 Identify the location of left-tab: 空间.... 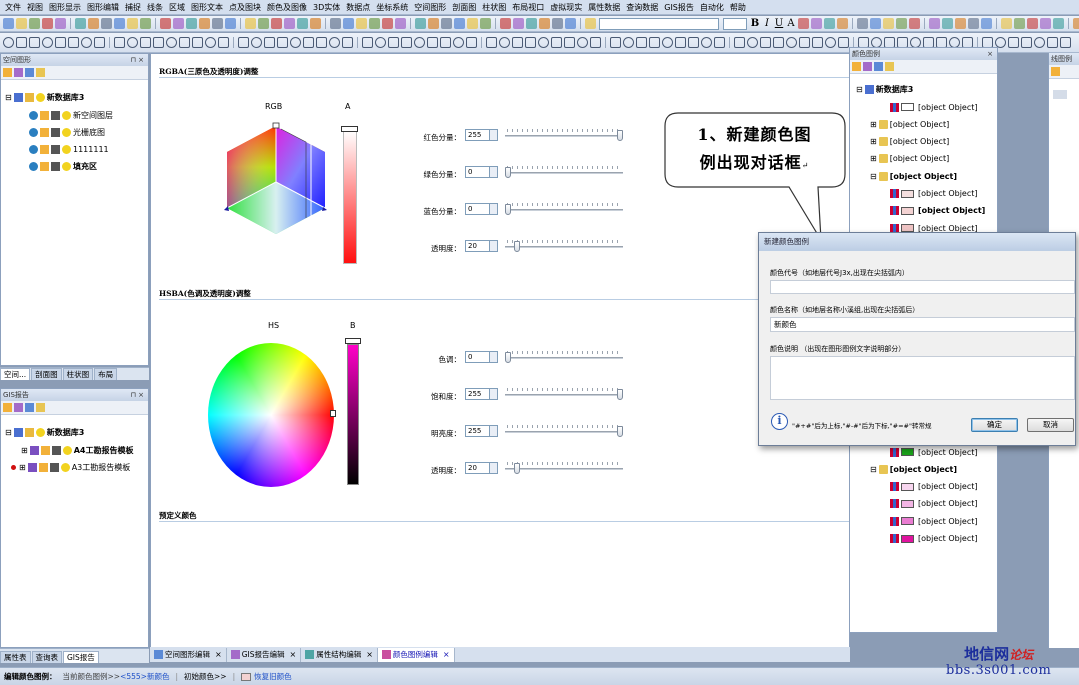
(15, 374).